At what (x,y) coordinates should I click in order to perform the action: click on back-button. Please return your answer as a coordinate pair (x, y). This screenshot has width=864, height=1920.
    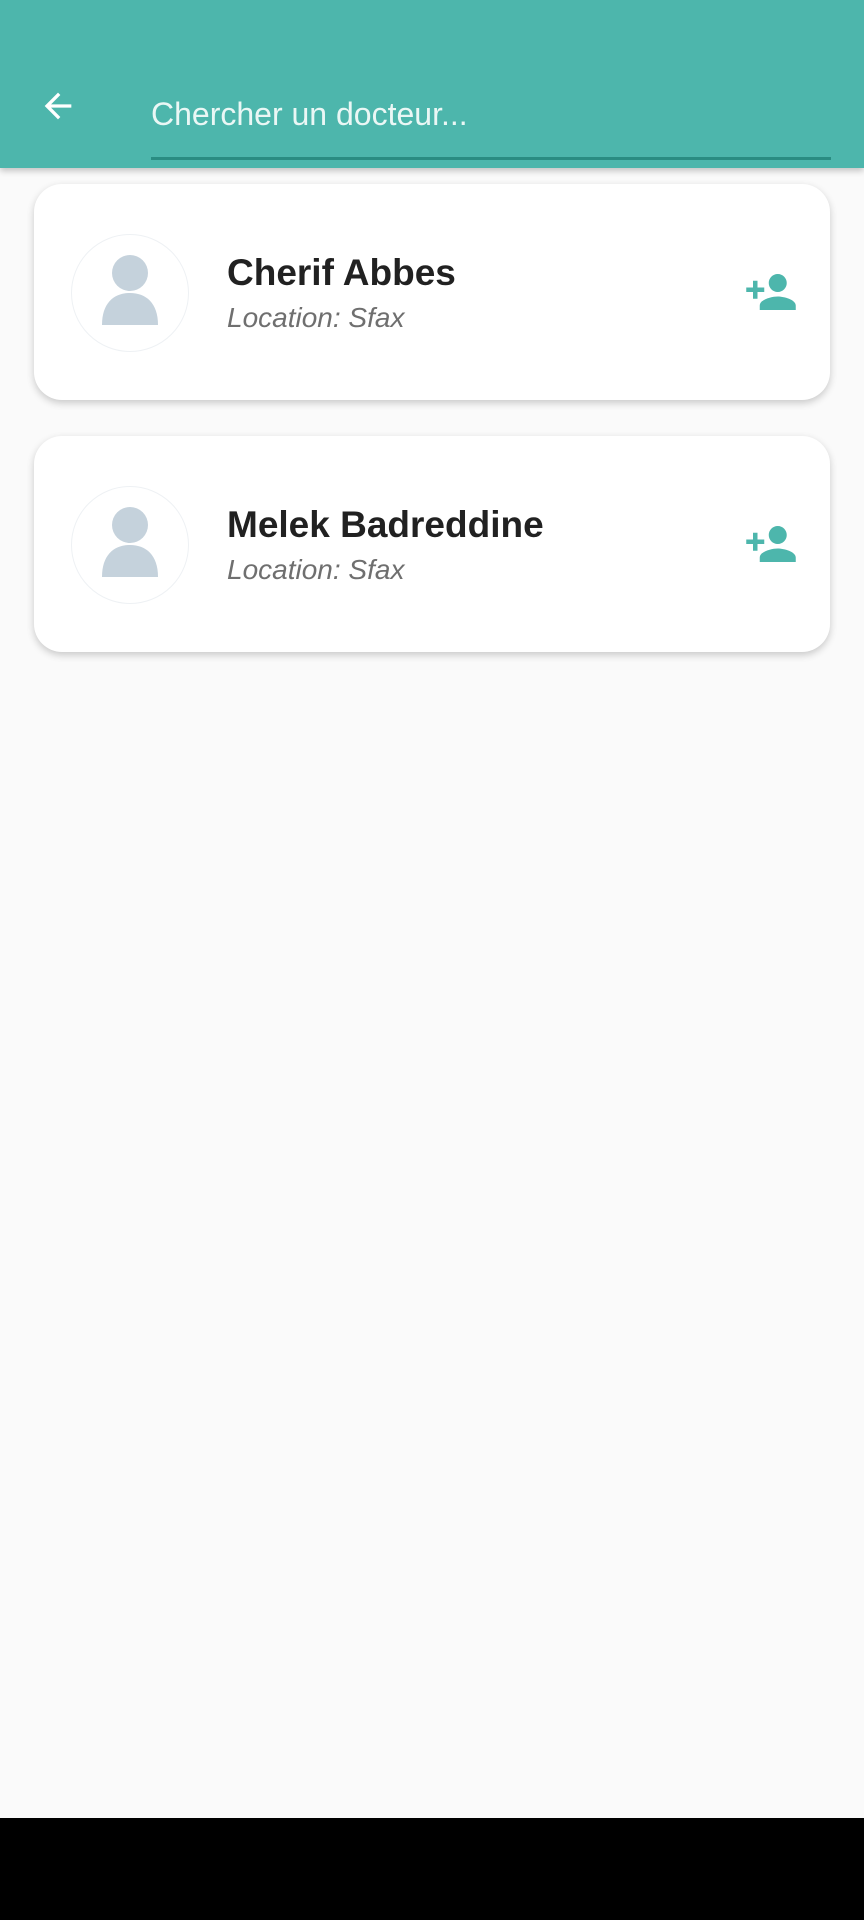
    Looking at the image, I should click on (58, 106).